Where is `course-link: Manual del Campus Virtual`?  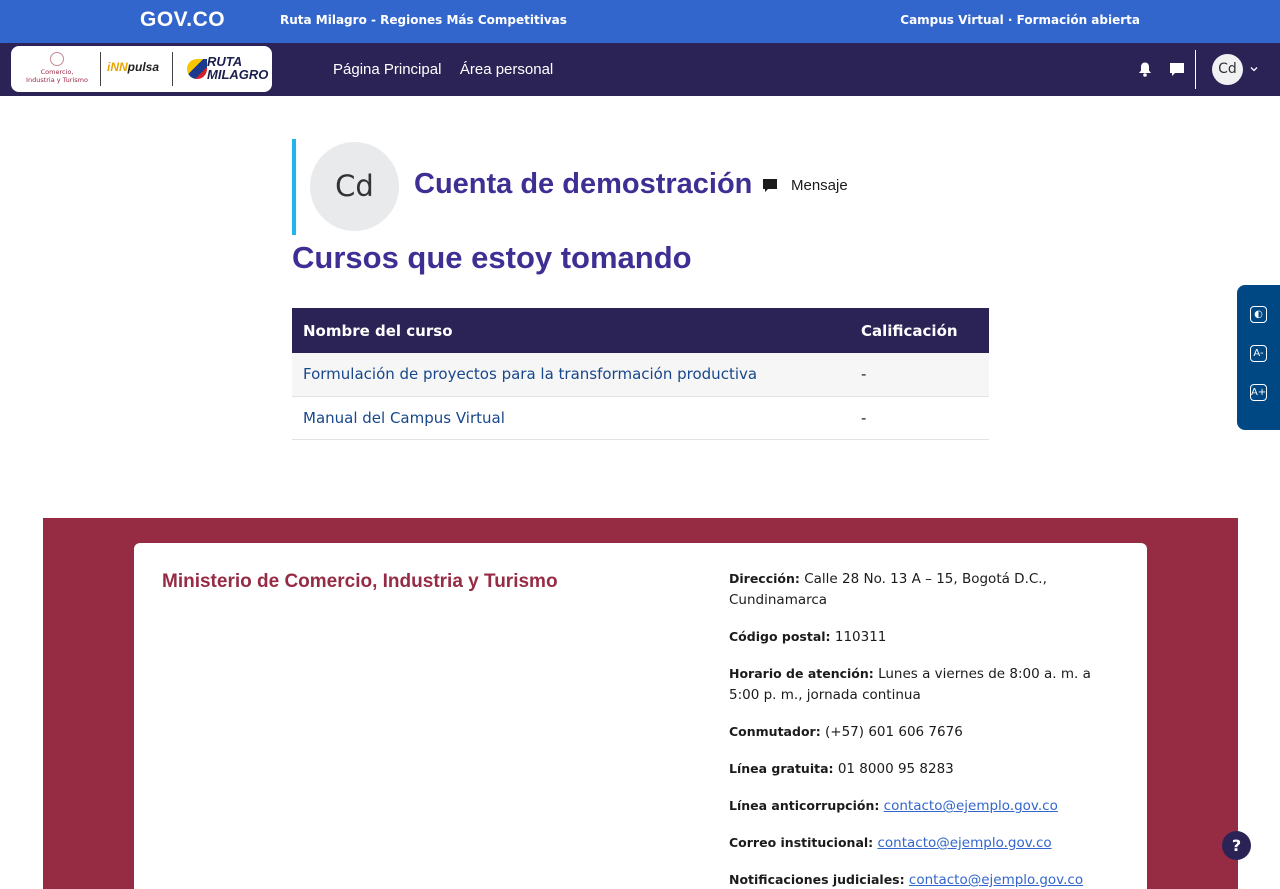 course-link: Manual del Campus Virtual is located at coordinates (404, 418).